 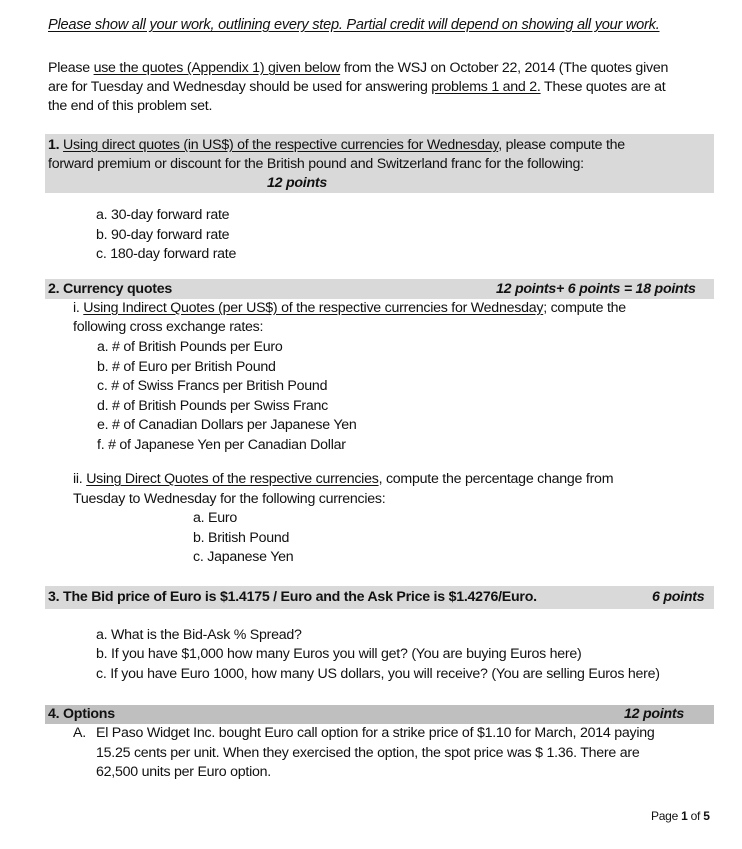 I want to click on total-pages: 5, so click(x=706, y=816).